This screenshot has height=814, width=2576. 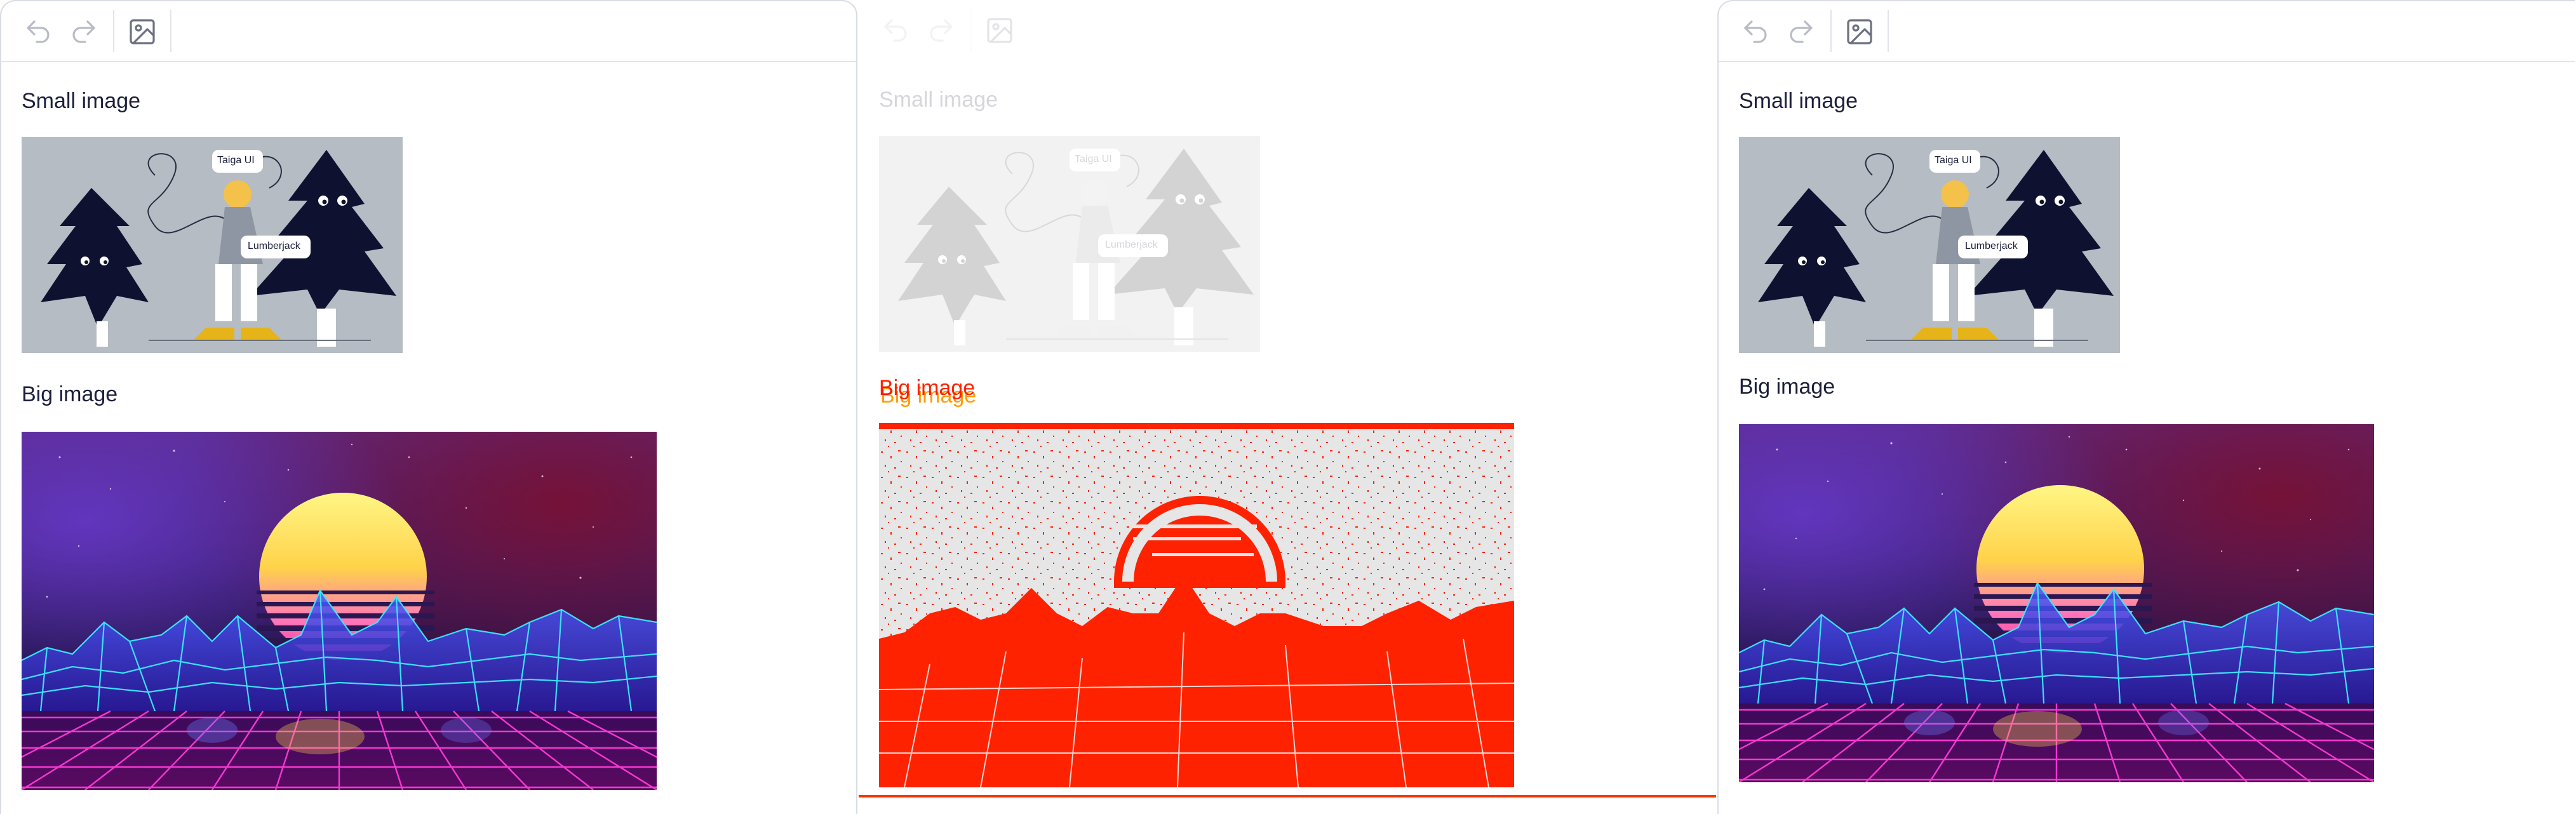 I want to click on big-image-diff, so click(x=1196, y=605).